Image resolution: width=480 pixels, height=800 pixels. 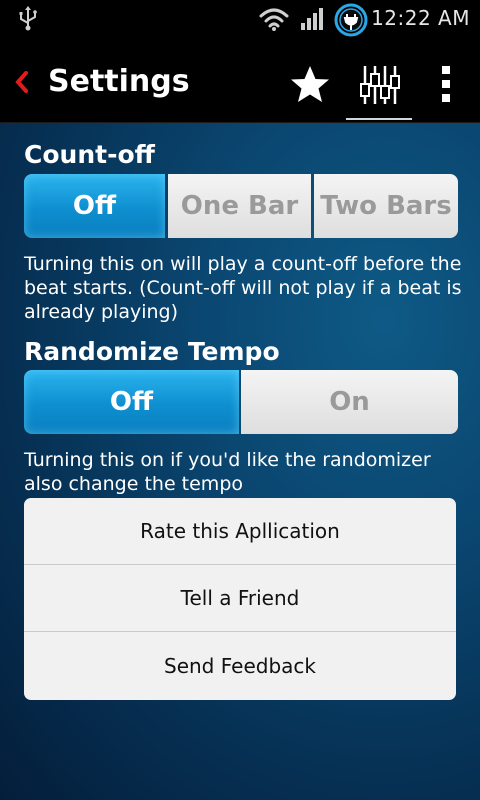 What do you see at coordinates (446, 86) in the screenshot?
I see `overflow-menu-icon` at bounding box center [446, 86].